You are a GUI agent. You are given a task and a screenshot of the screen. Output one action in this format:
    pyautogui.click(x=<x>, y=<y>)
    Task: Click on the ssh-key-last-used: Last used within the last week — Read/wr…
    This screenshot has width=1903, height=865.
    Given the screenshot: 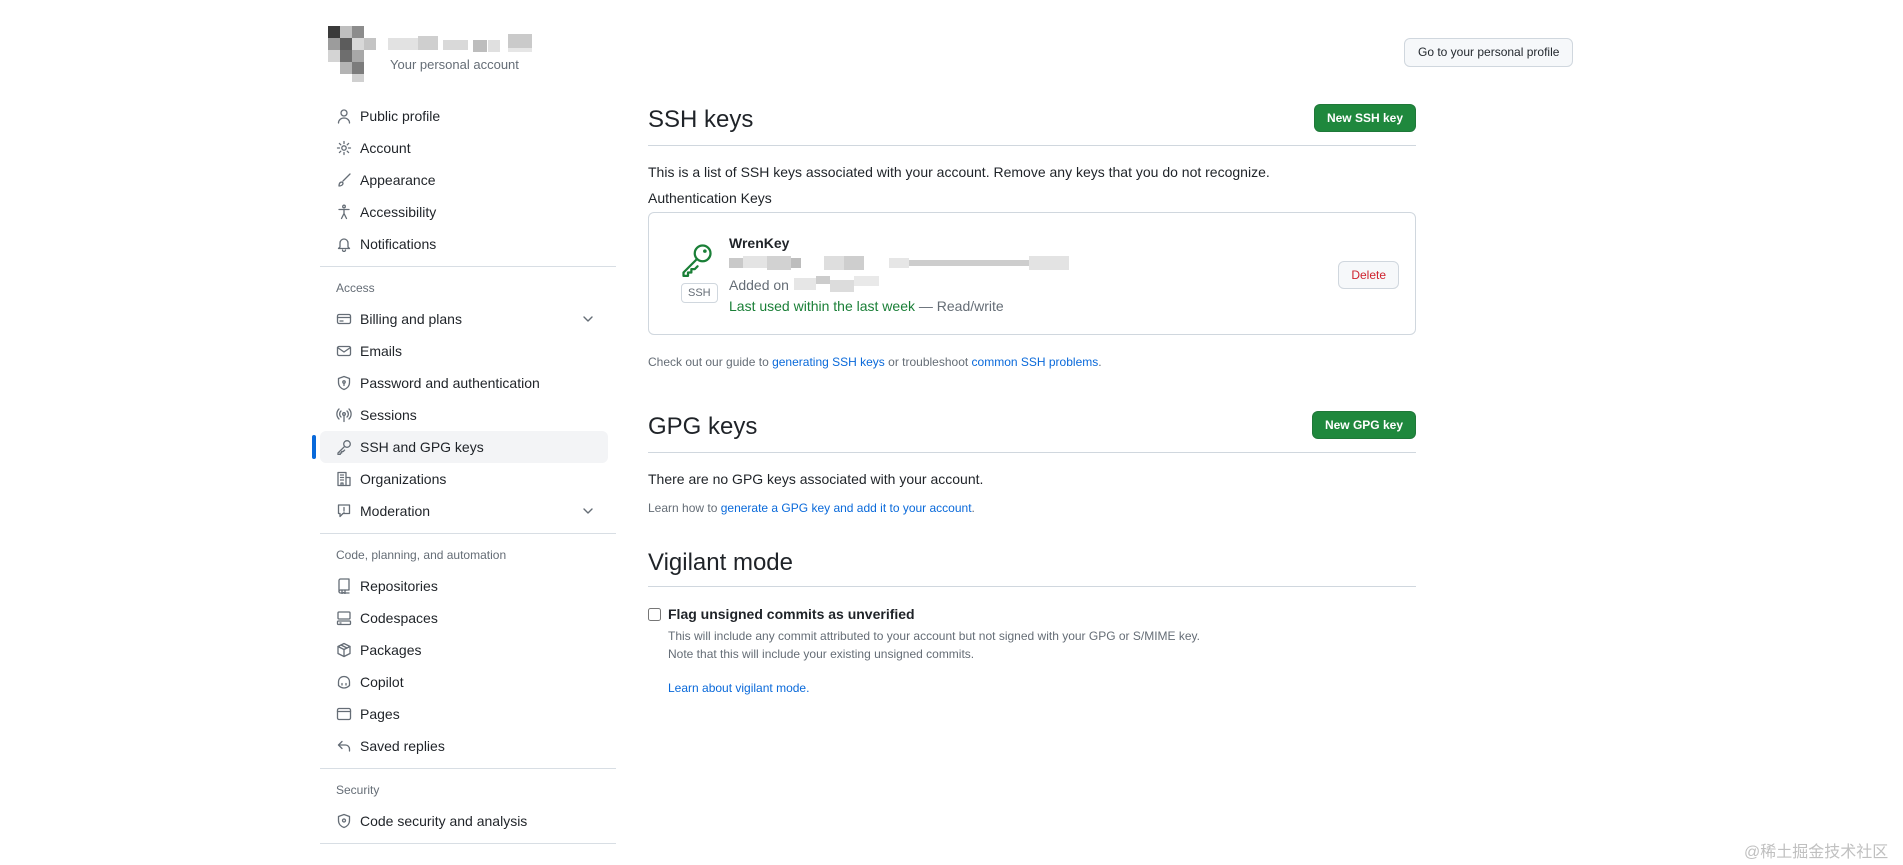 What is the action you would take?
    pyautogui.click(x=866, y=306)
    